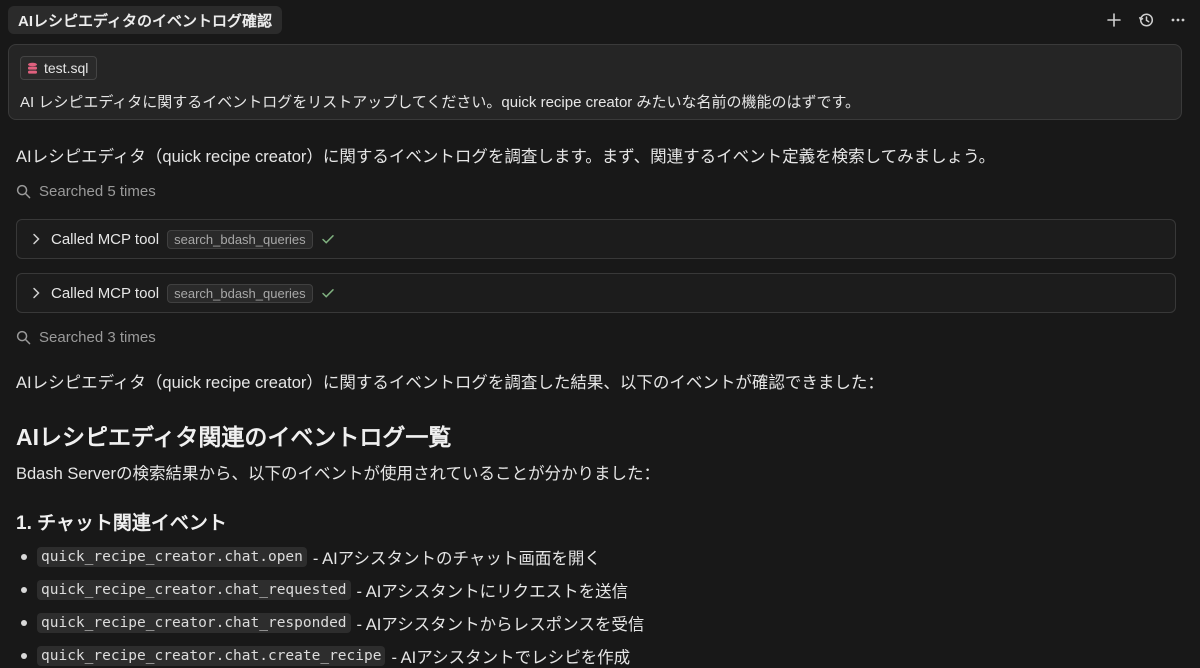 The height and width of the screenshot is (668, 1200). Describe the element at coordinates (97, 337) in the screenshot. I see `search-summary-text: Searched 3 times` at that location.